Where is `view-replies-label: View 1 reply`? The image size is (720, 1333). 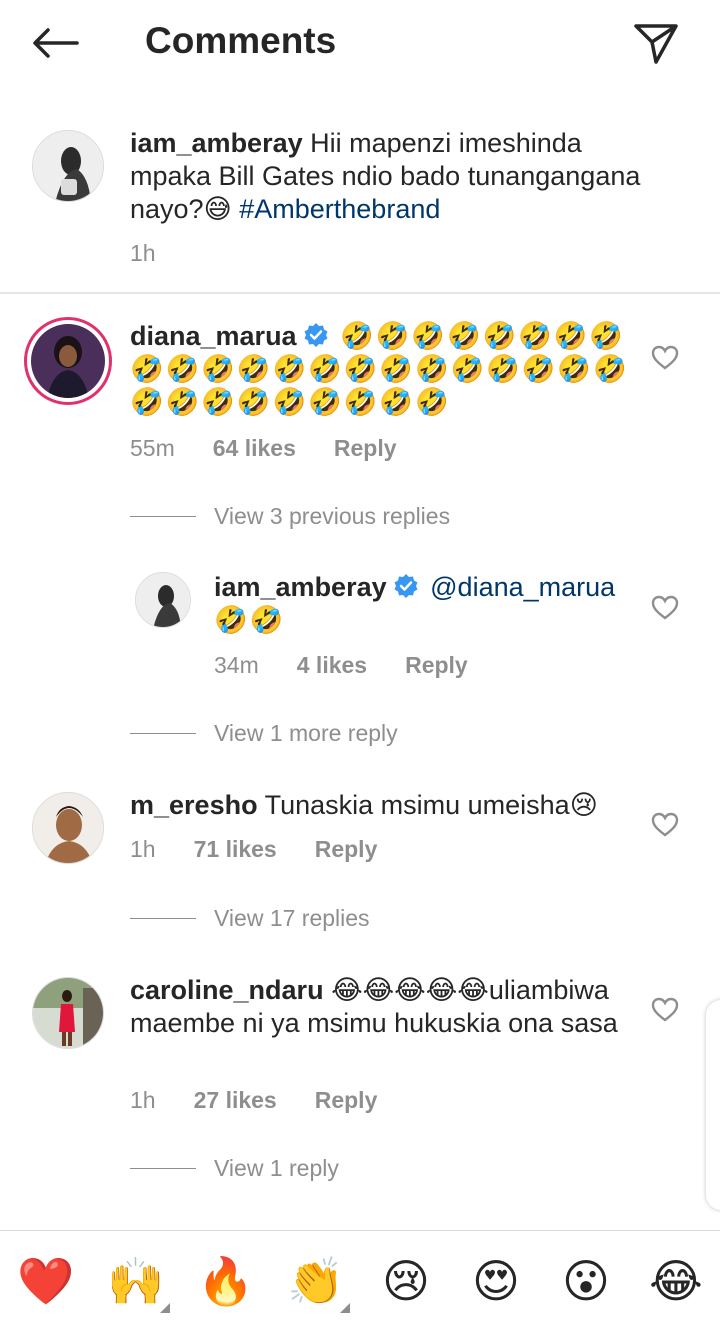
view-replies-label: View 1 reply is located at coordinates (276, 1168).